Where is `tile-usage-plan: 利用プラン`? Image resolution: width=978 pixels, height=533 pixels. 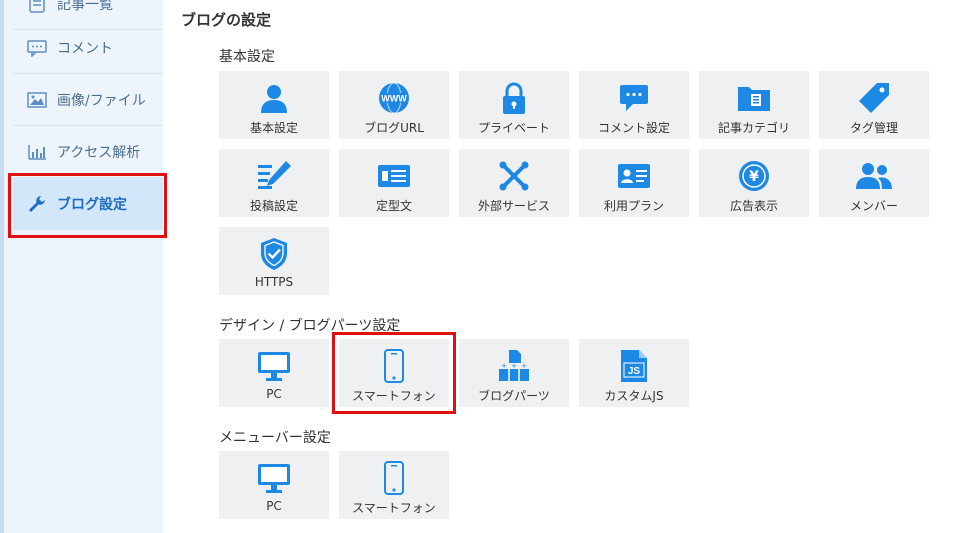
tile-usage-plan: 利用プラン is located at coordinates (634, 183).